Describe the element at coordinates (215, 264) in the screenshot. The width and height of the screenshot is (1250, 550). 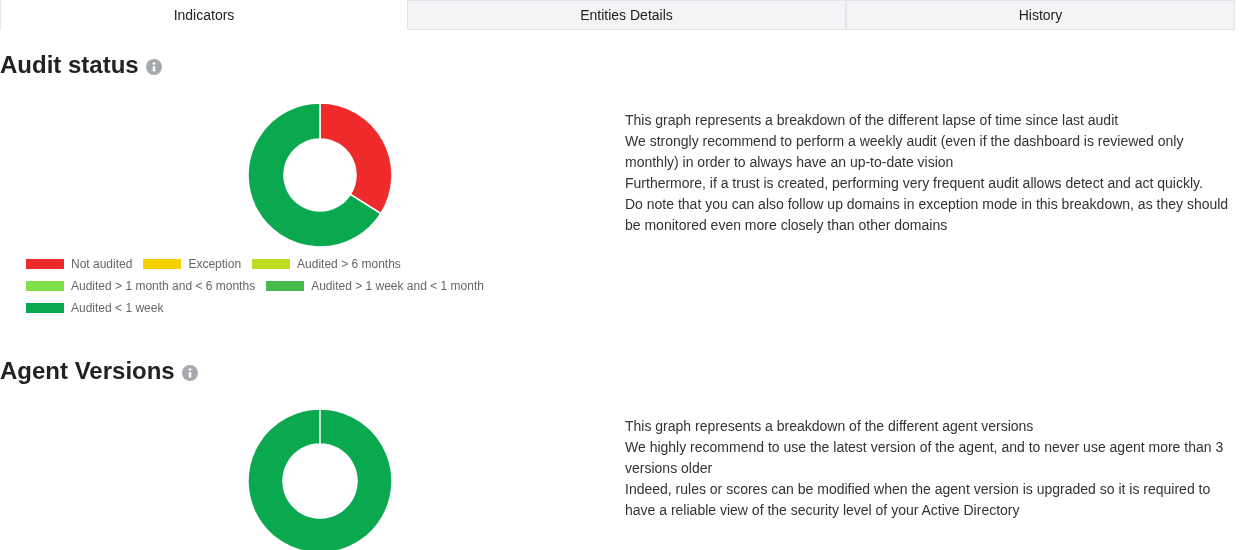
I see `legend-label: Exception` at that location.